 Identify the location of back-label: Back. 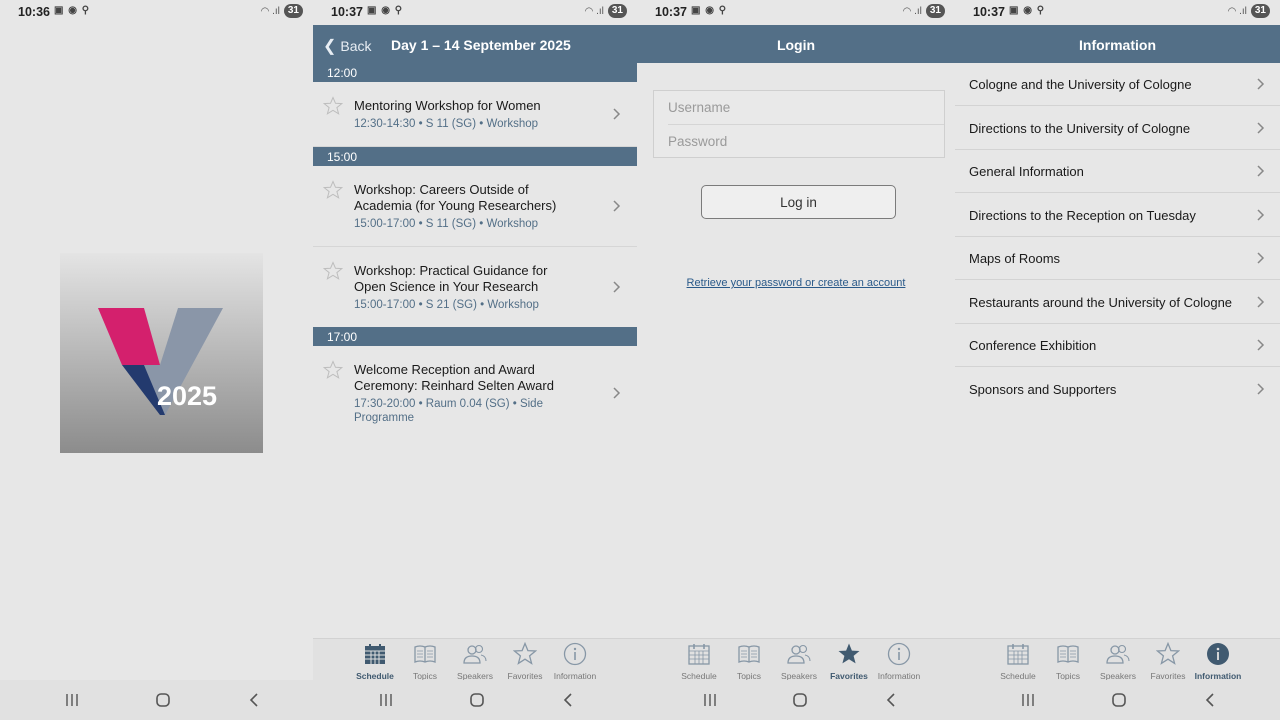
(356, 46).